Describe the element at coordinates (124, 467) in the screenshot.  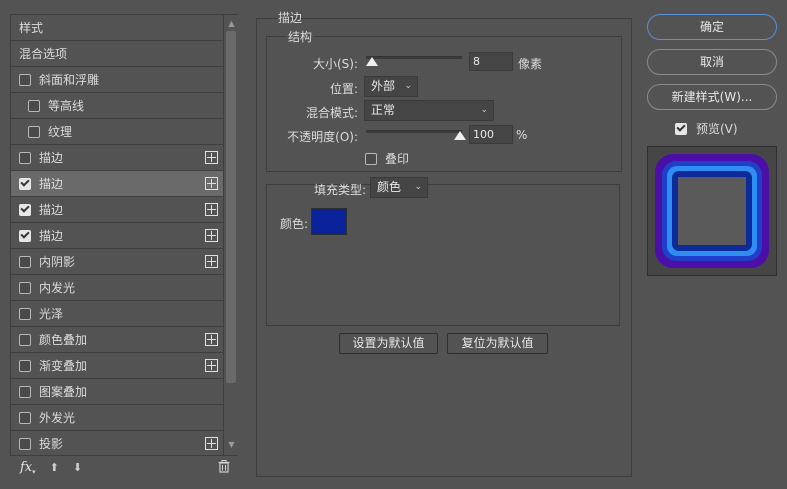
I see `style-list-footer: fx ▾ ⬆ ⬇` at that location.